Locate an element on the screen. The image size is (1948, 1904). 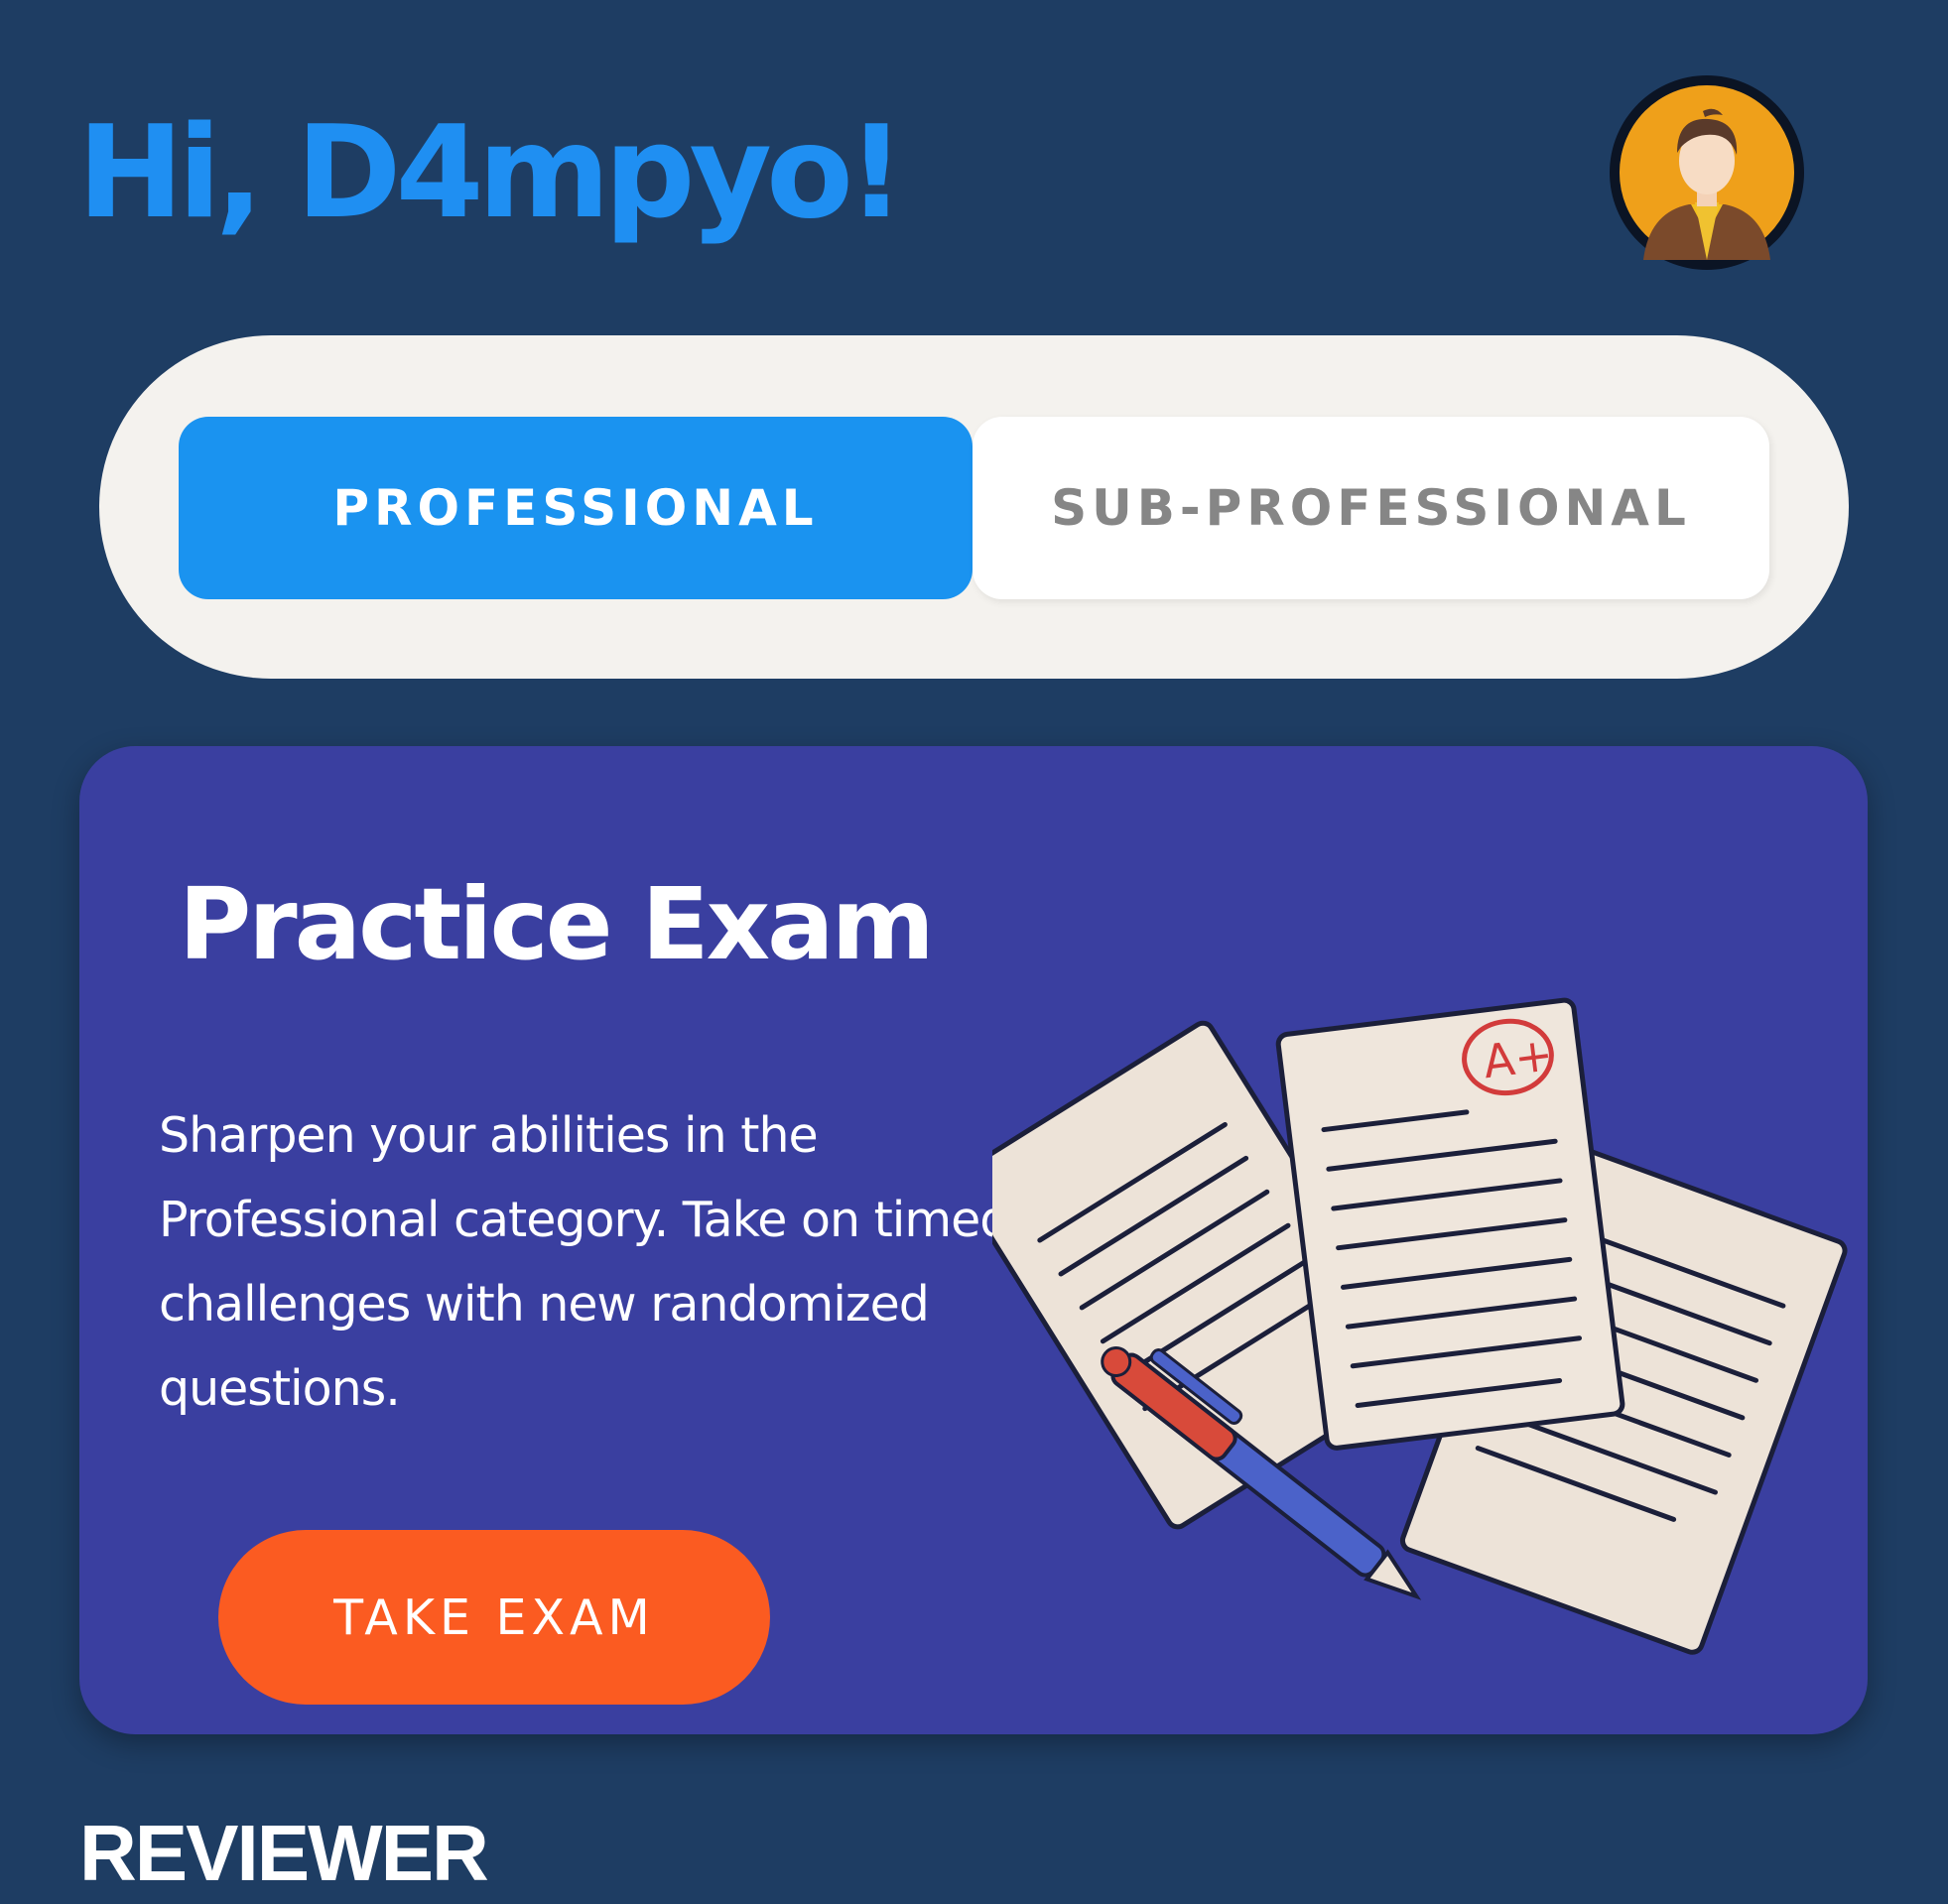
tab-professional: PROFESSIONAL is located at coordinates (576, 508).